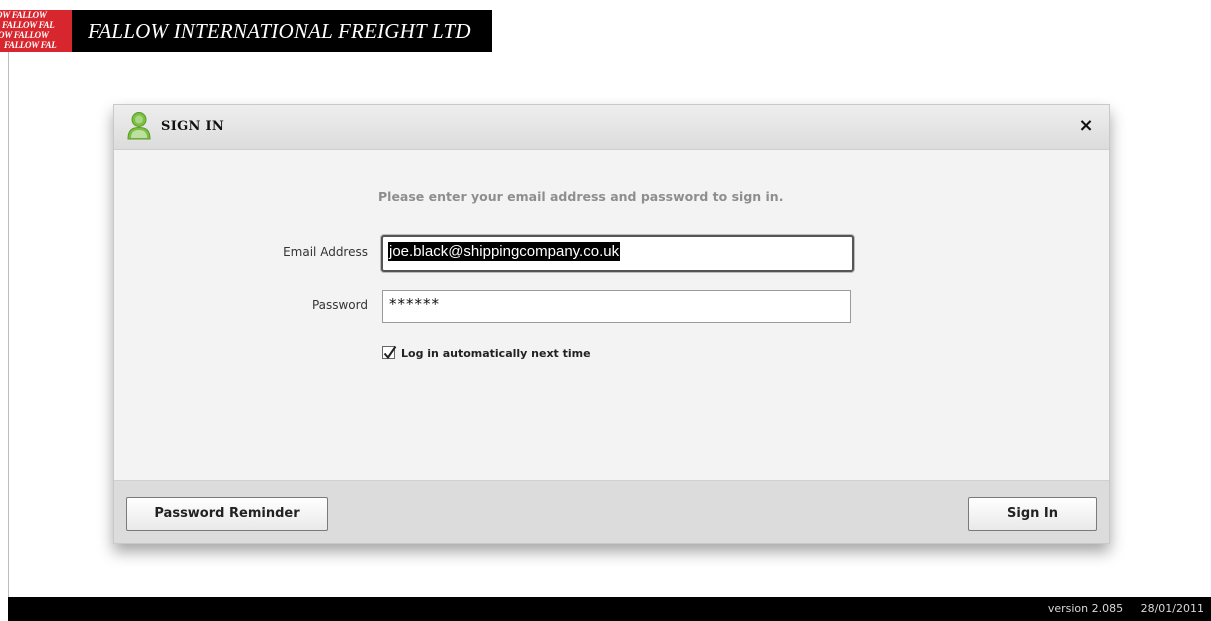 This screenshot has height=621, width=1211. Describe the element at coordinates (193, 126) in the screenshot. I see `dialog-title: SIGN IN` at that location.